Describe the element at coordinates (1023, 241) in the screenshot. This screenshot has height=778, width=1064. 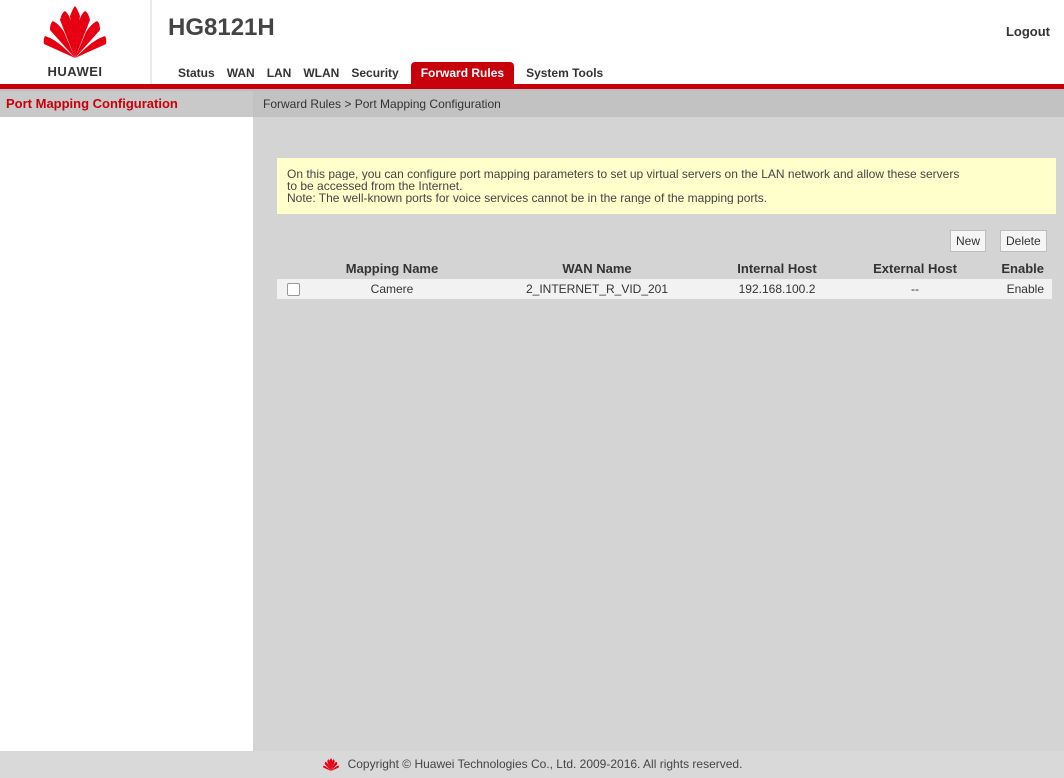
I see `delete-button: Delete` at that location.